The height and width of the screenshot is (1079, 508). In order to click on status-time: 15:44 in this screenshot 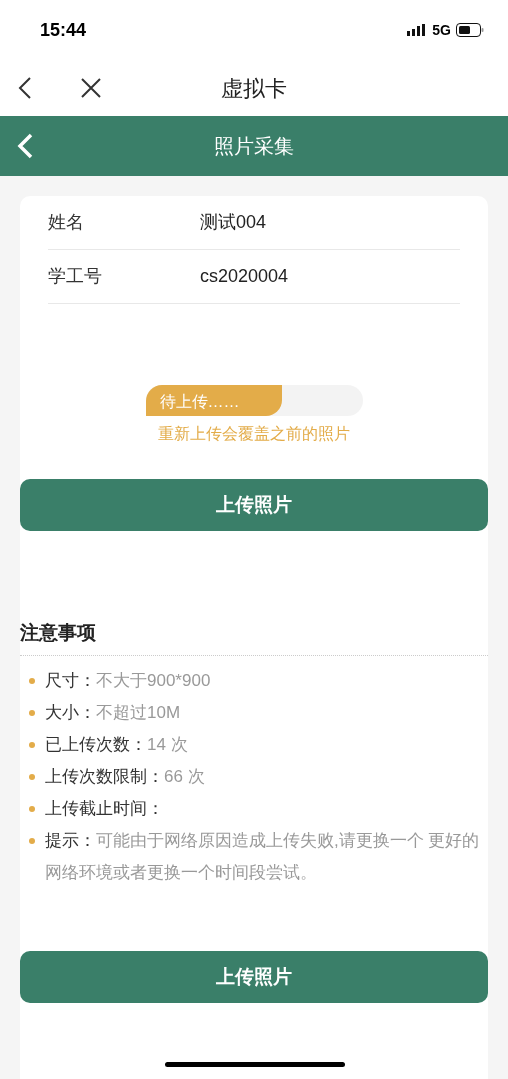, I will do `click(63, 30)`.